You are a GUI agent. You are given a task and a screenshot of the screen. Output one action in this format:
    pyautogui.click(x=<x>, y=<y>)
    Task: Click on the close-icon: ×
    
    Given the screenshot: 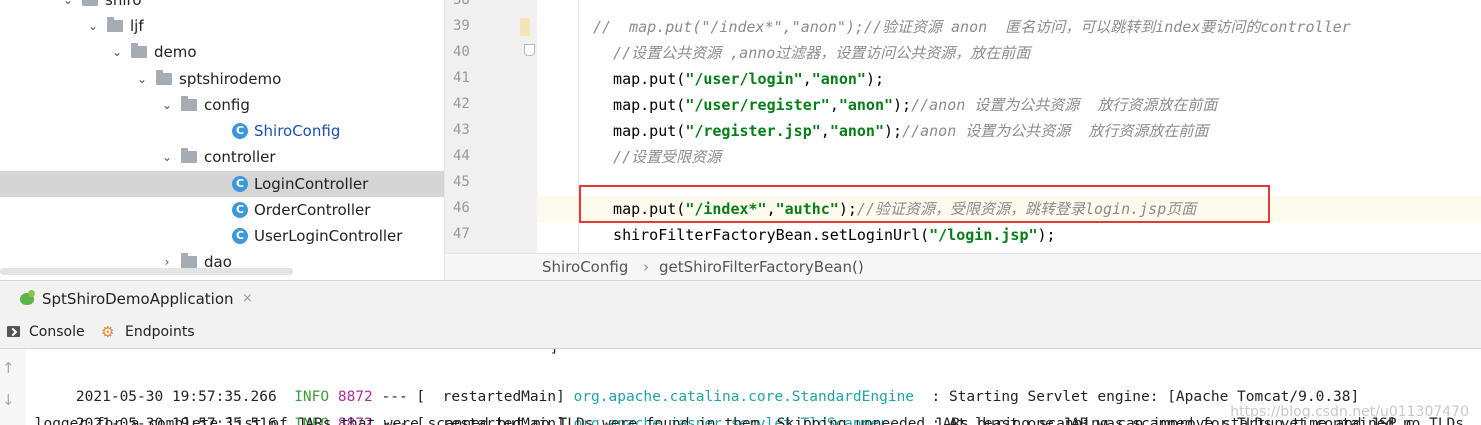 What is the action you would take?
    pyautogui.click(x=247, y=299)
    